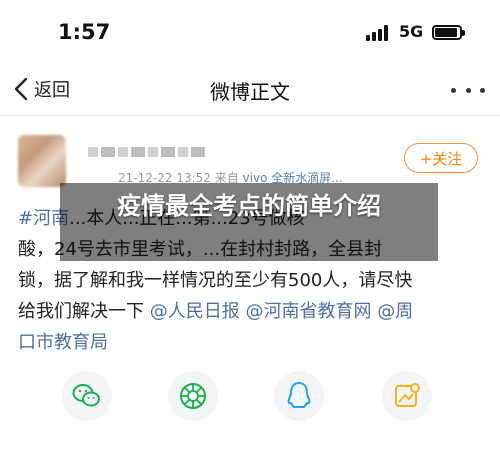 This screenshot has width=500, height=459. What do you see at coordinates (253, 342) in the screenshot?
I see `mention-link-continued: 口市教育局` at bounding box center [253, 342].